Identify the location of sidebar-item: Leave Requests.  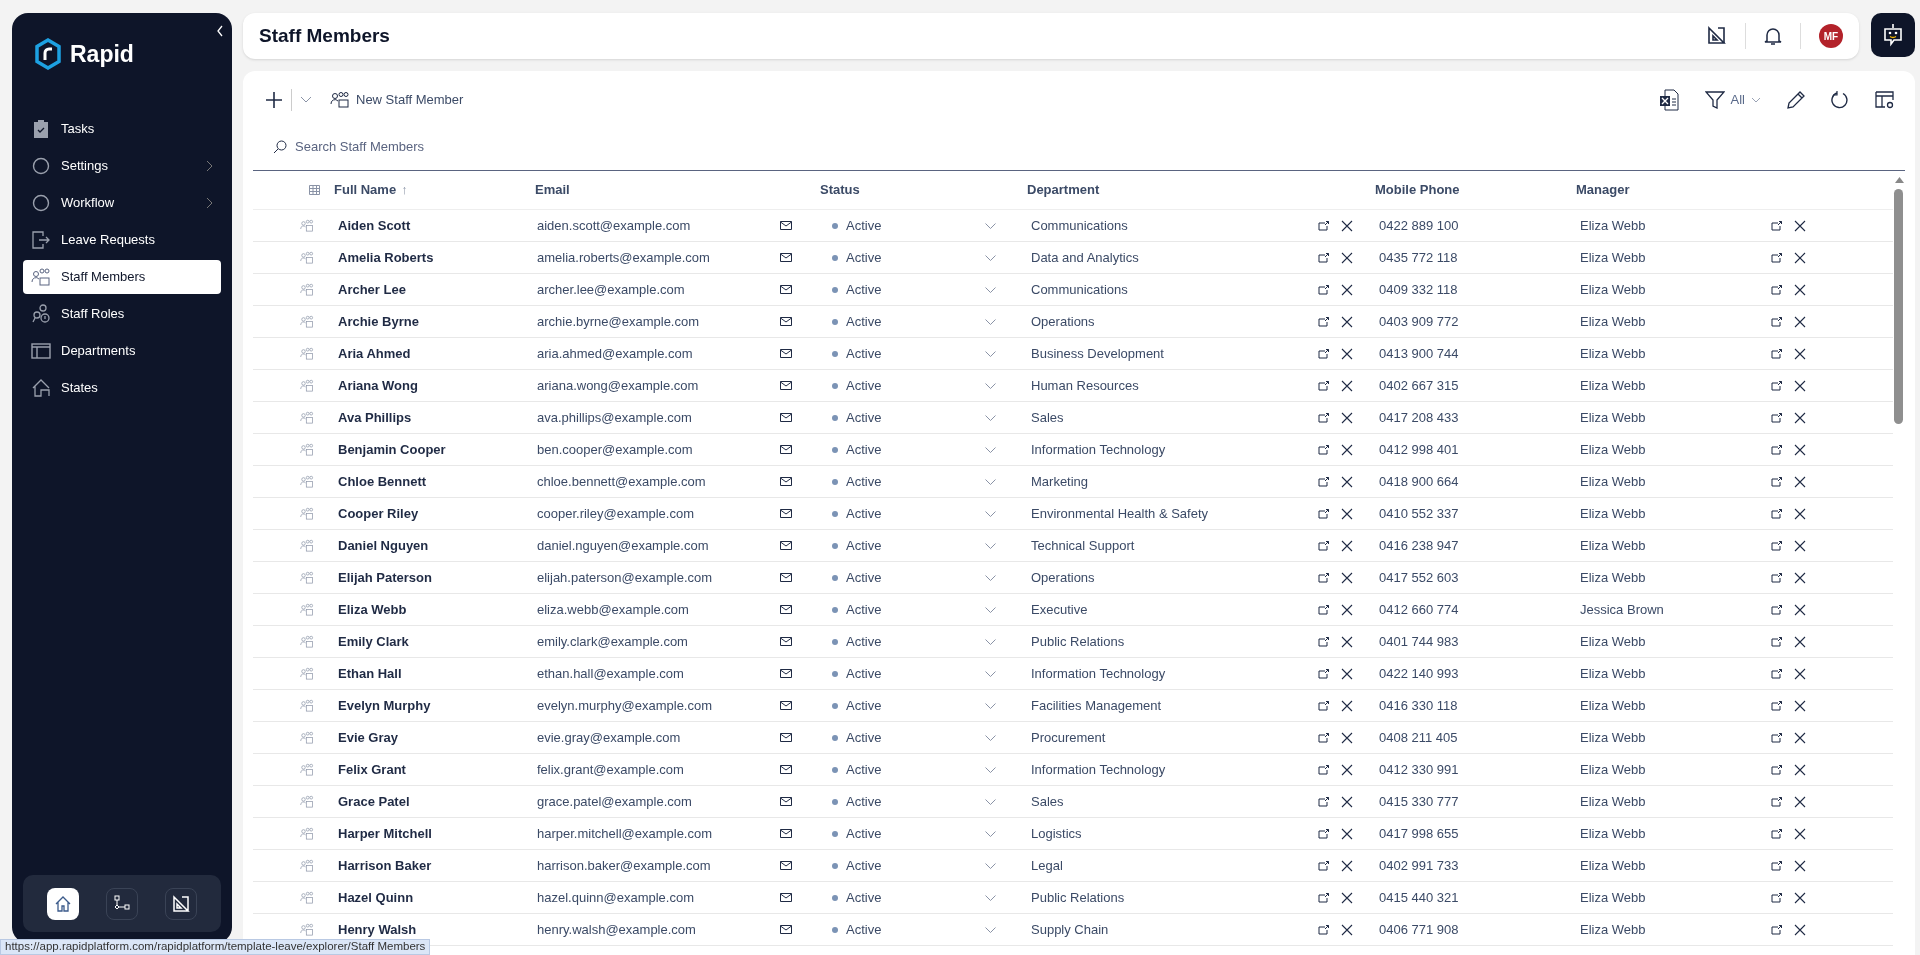
(122, 239).